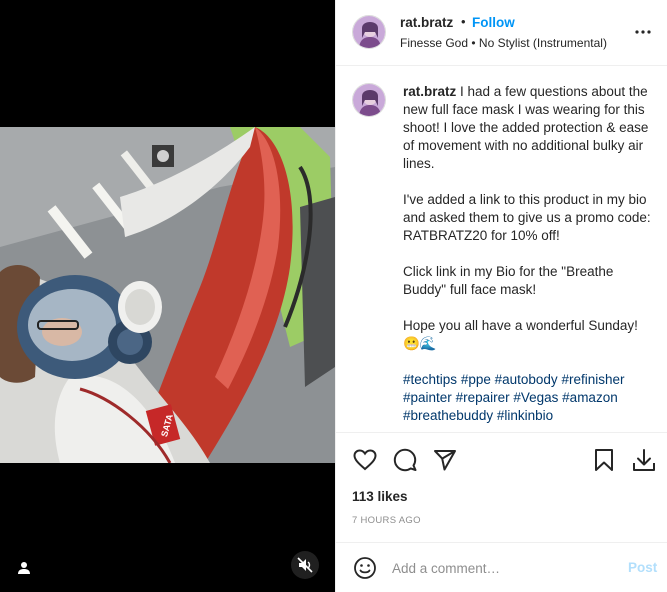 This screenshot has width=667, height=592. I want to click on download-icon, so click(644, 460).